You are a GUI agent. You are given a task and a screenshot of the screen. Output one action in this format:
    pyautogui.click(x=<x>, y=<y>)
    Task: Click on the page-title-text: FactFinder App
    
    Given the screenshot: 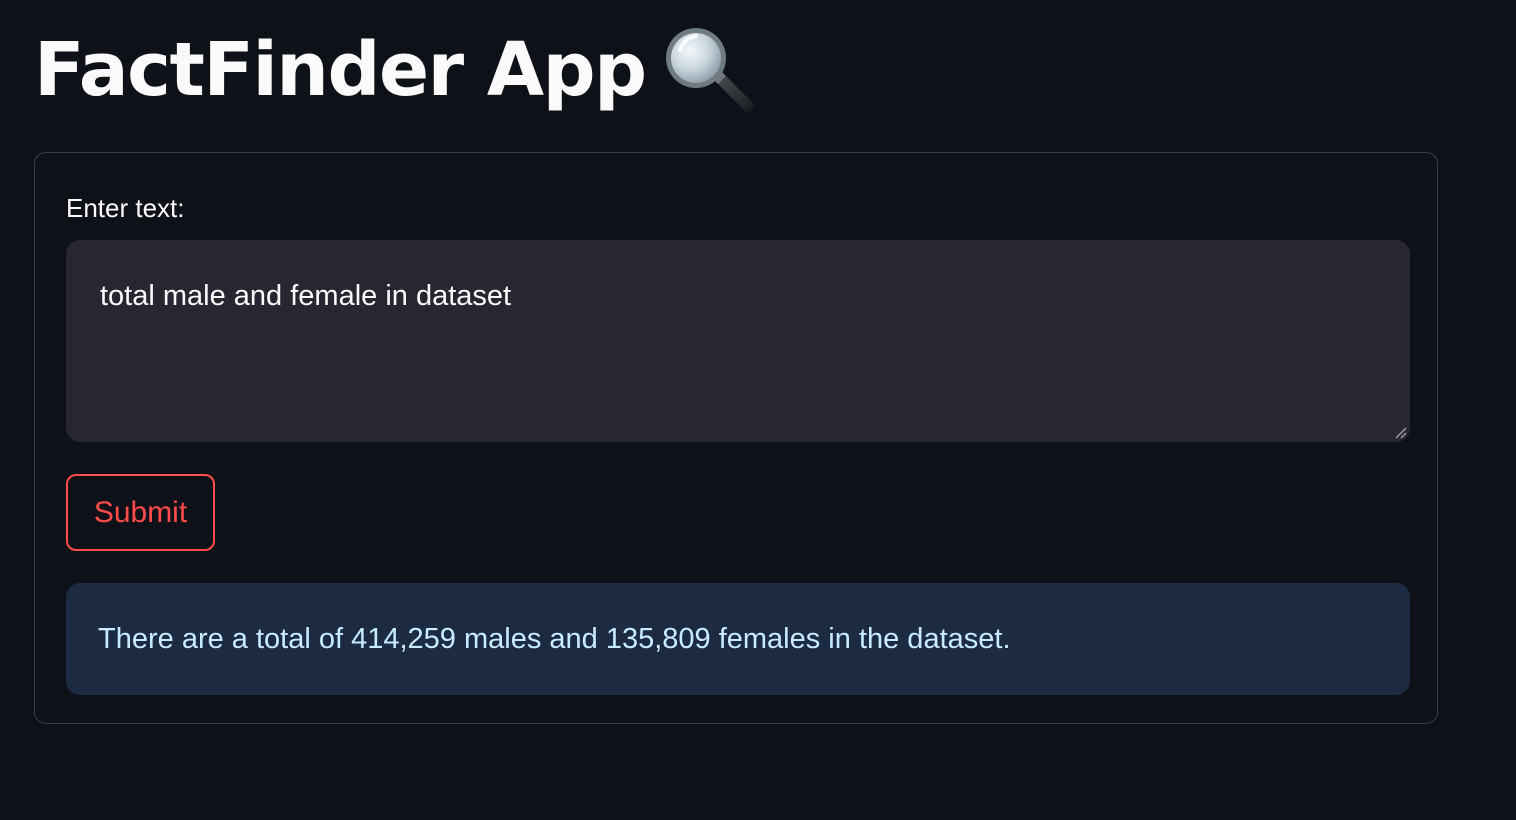 What is the action you would take?
    pyautogui.click(x=340, y=70)
    